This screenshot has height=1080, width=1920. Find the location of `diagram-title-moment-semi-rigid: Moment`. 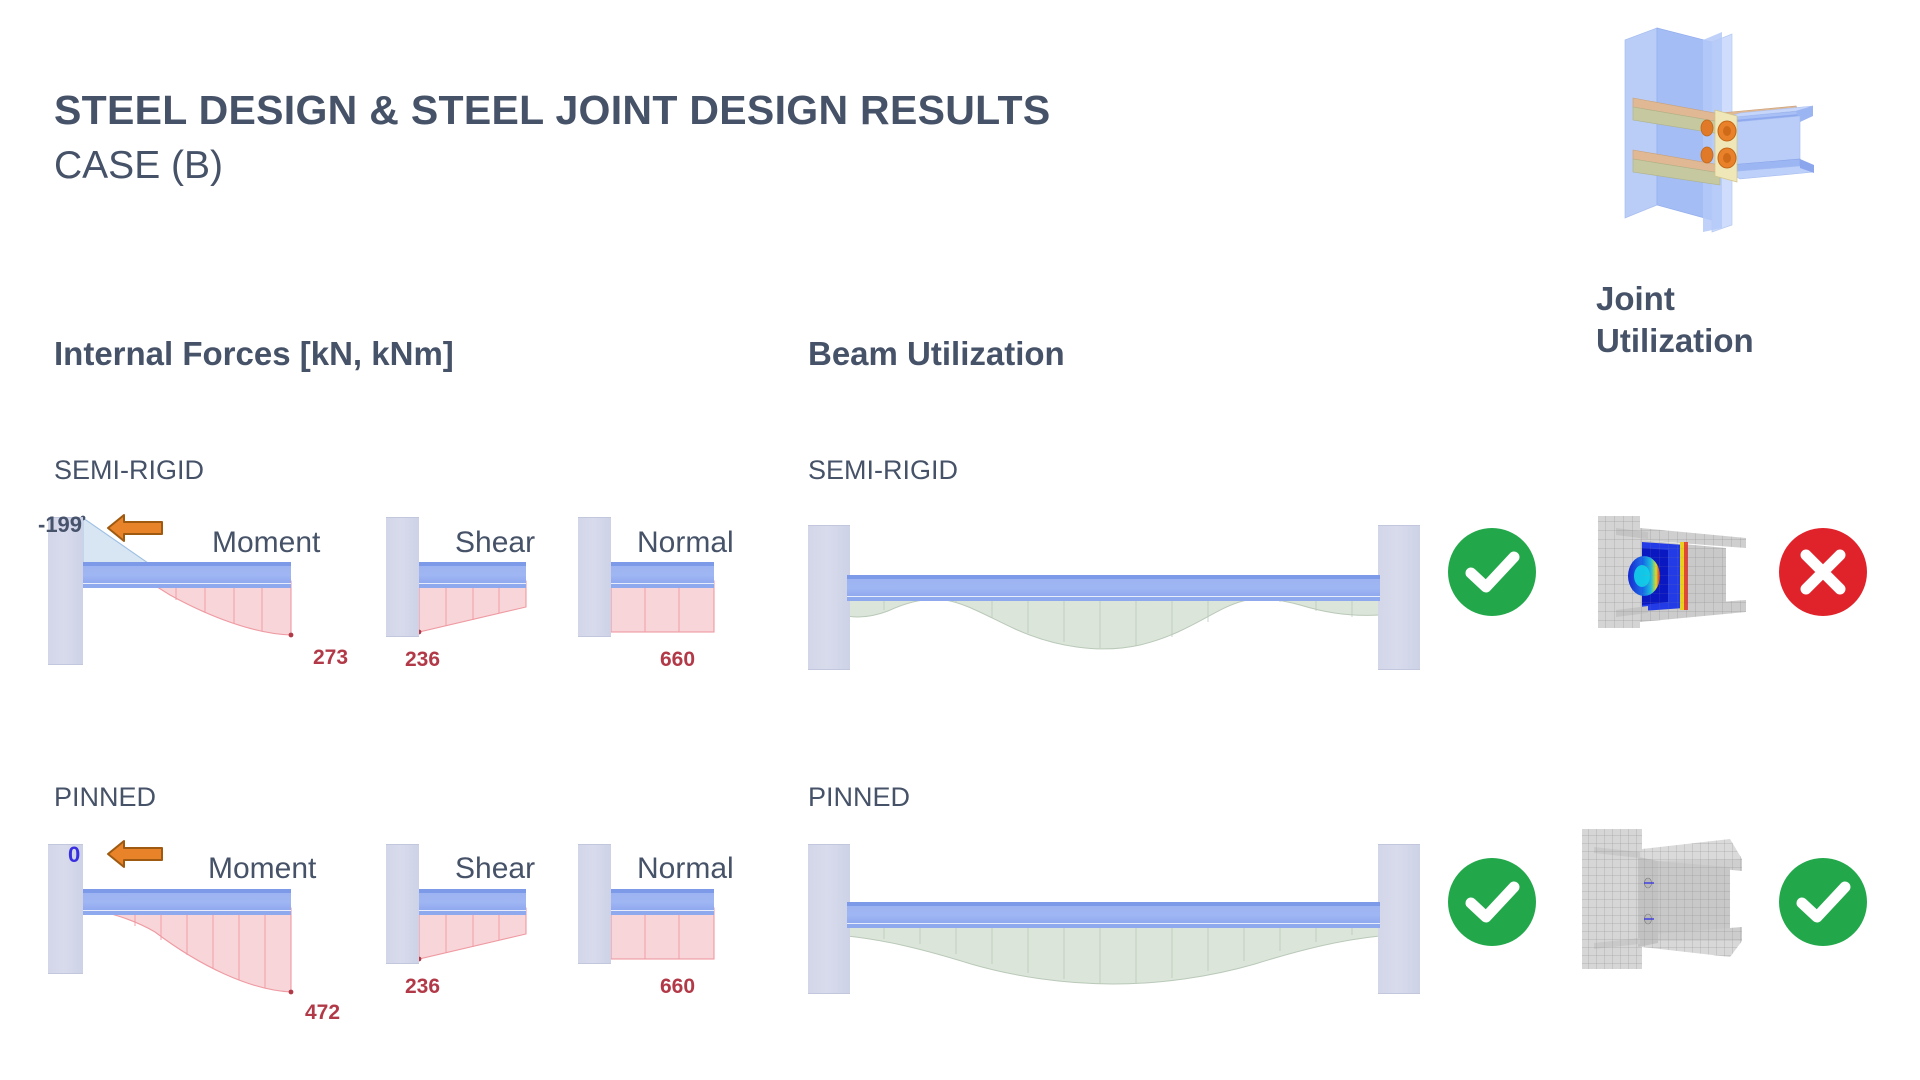

diagram-title-moment-semi-rigid: Moment is located at coordinates (266, 542).